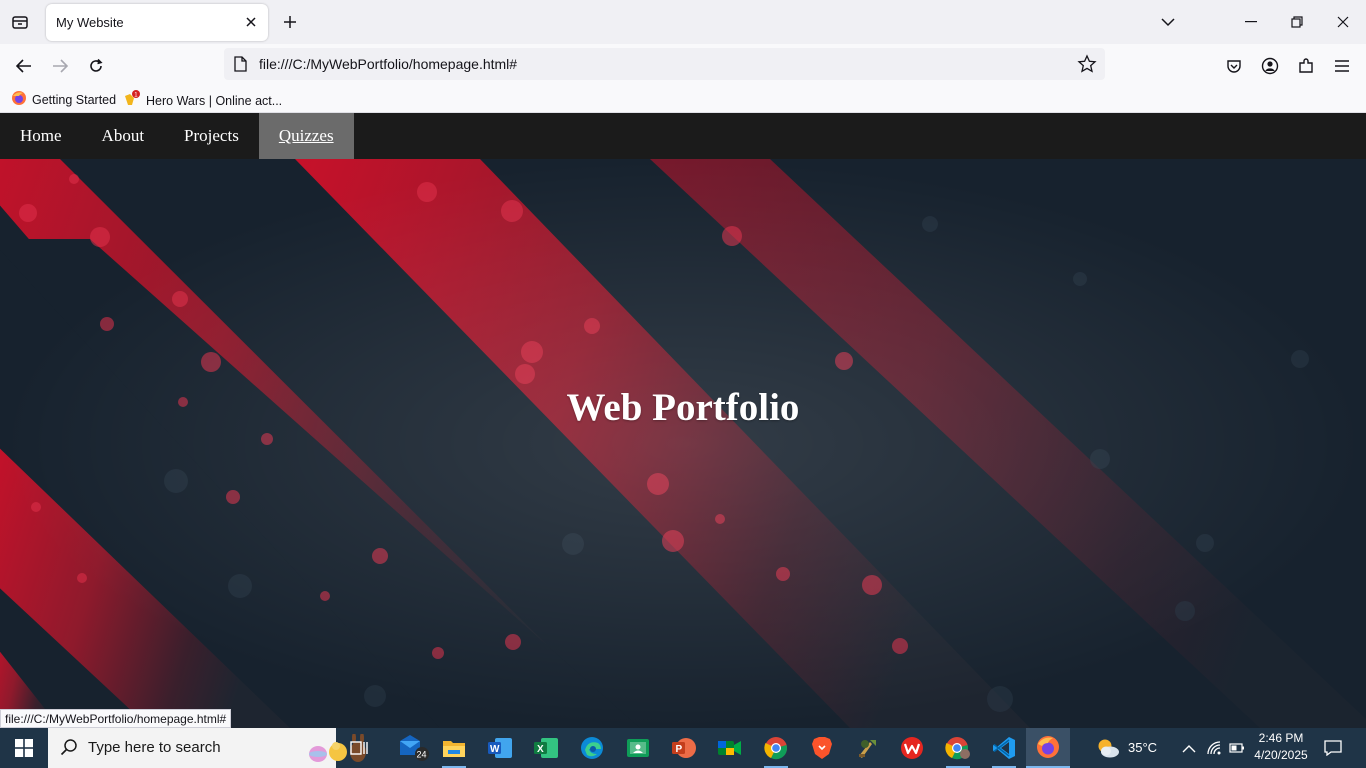  I want to click on account-icon, so click(1270, 66).